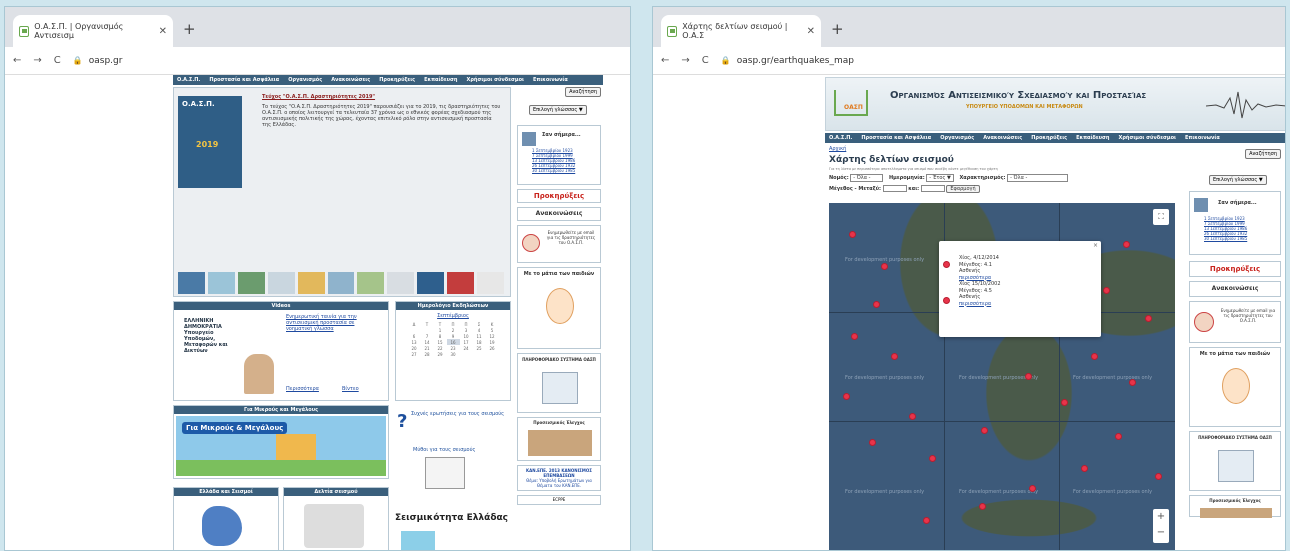  What do you see at coordinates (382, 97) in the screenshot?
I see `featured-title: Τεύχος "Ο.Α.Σ.Π. Δραστηριότητες 2019"` at bounding box center [382, 97].